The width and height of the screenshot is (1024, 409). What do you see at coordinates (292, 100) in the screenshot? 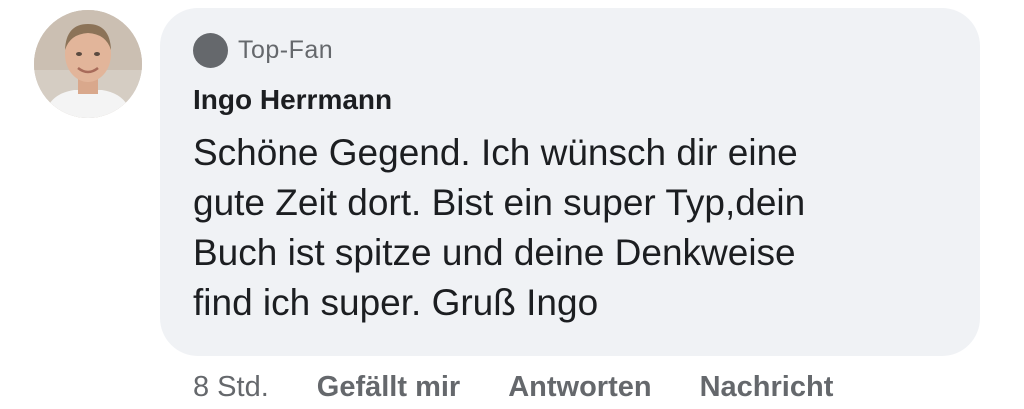
I see `comment-author: Ingo Herrmann` at bounding box center [292, 100].